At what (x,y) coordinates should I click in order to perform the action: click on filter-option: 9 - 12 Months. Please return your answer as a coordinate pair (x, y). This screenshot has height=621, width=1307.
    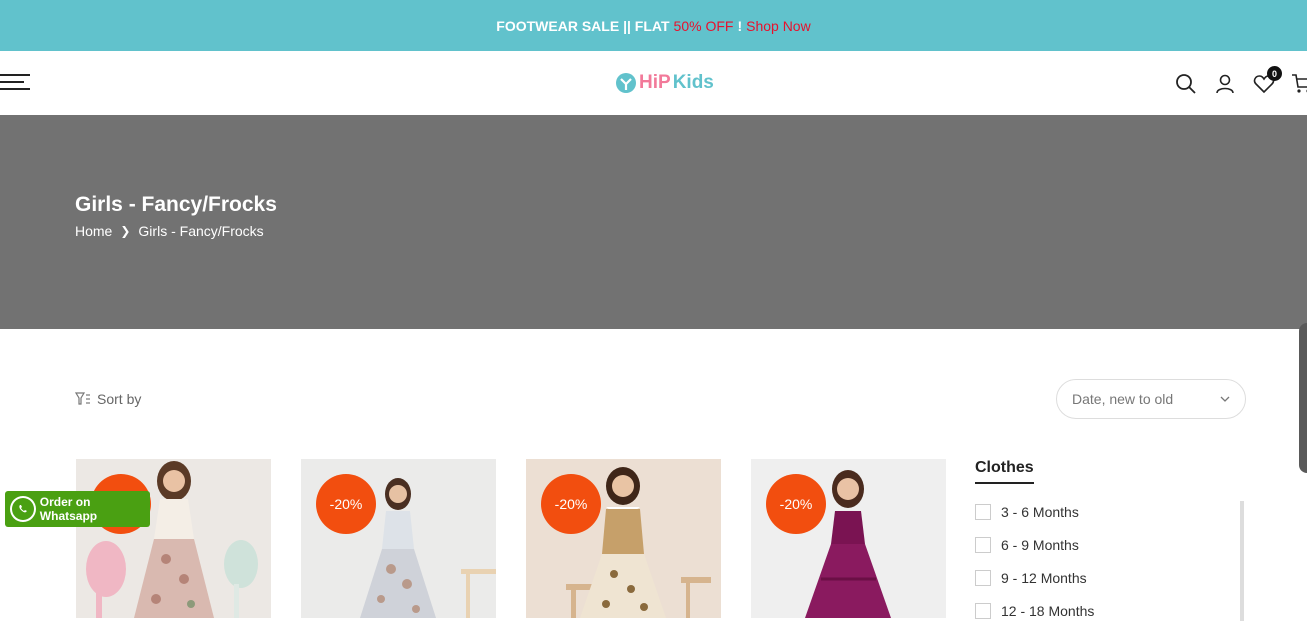
    Looking at the image, I should click on (1031, 578).